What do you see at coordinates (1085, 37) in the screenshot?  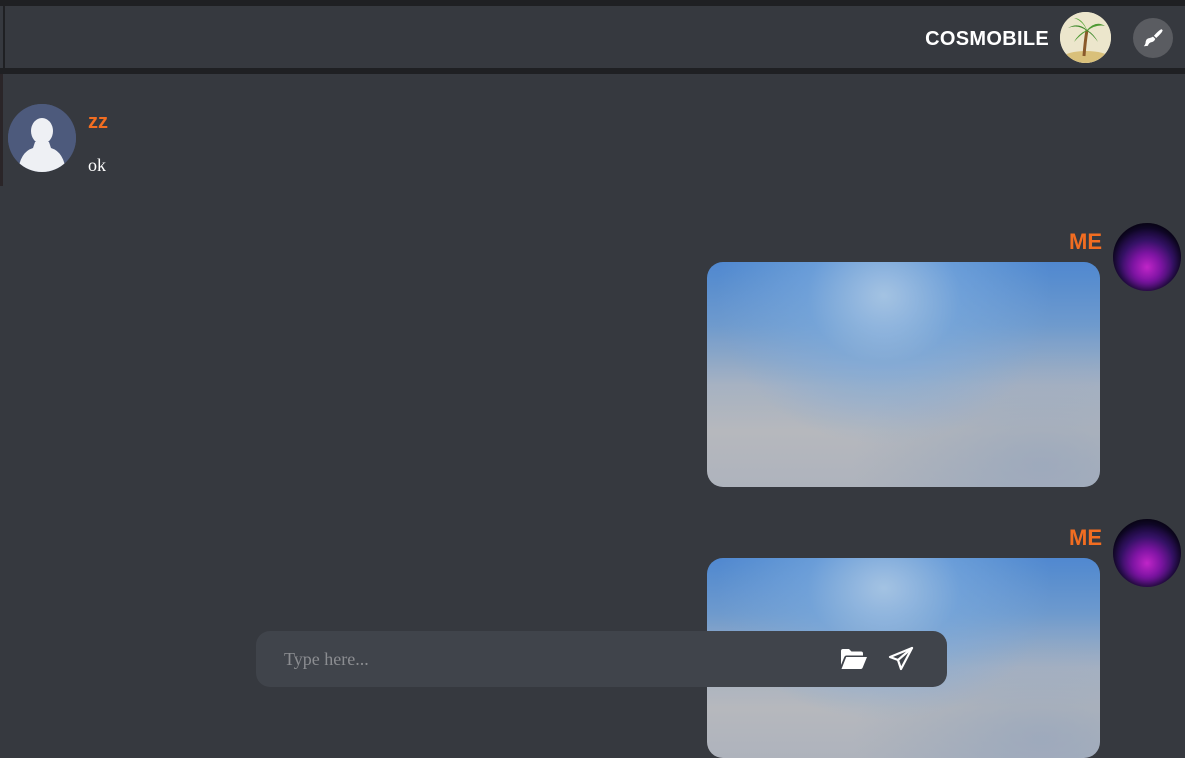 I see `palm-tree-island-icon` at bounding box center [1085, 37].